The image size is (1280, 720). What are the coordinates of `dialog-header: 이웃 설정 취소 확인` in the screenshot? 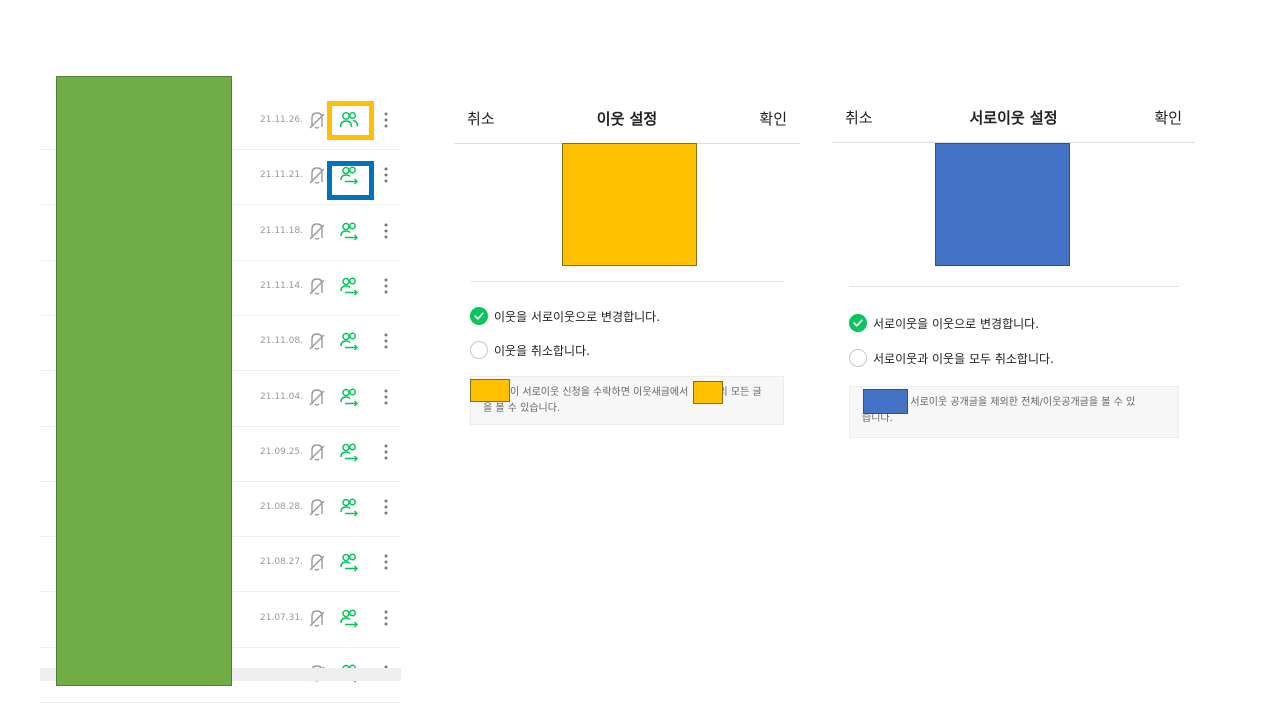 It's located at (627, 119).